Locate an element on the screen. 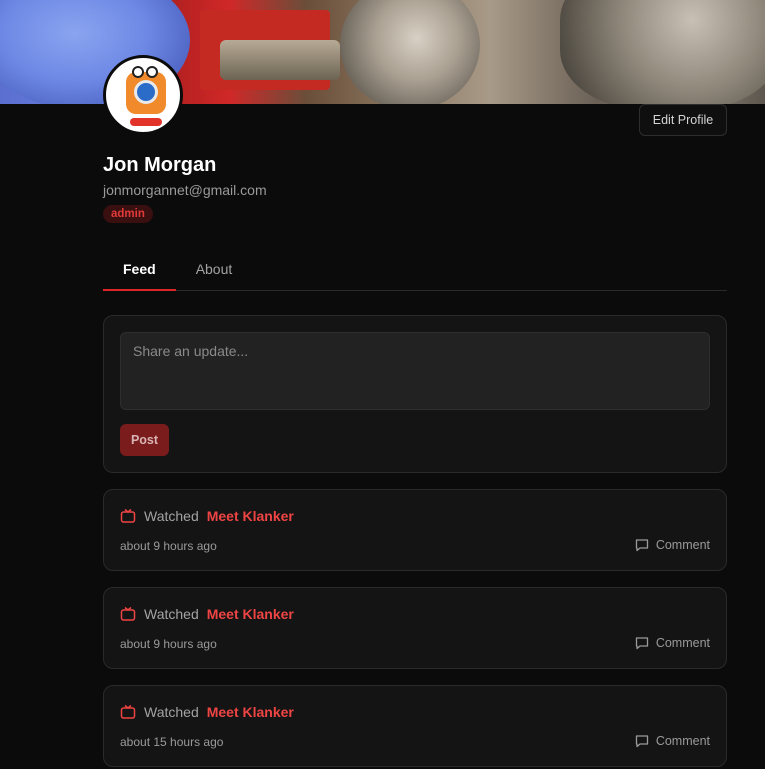 Image resolution: width=765 pixels, height=769 pixels. profile-name: Jon Morgan is located at coordinates (160, 165).